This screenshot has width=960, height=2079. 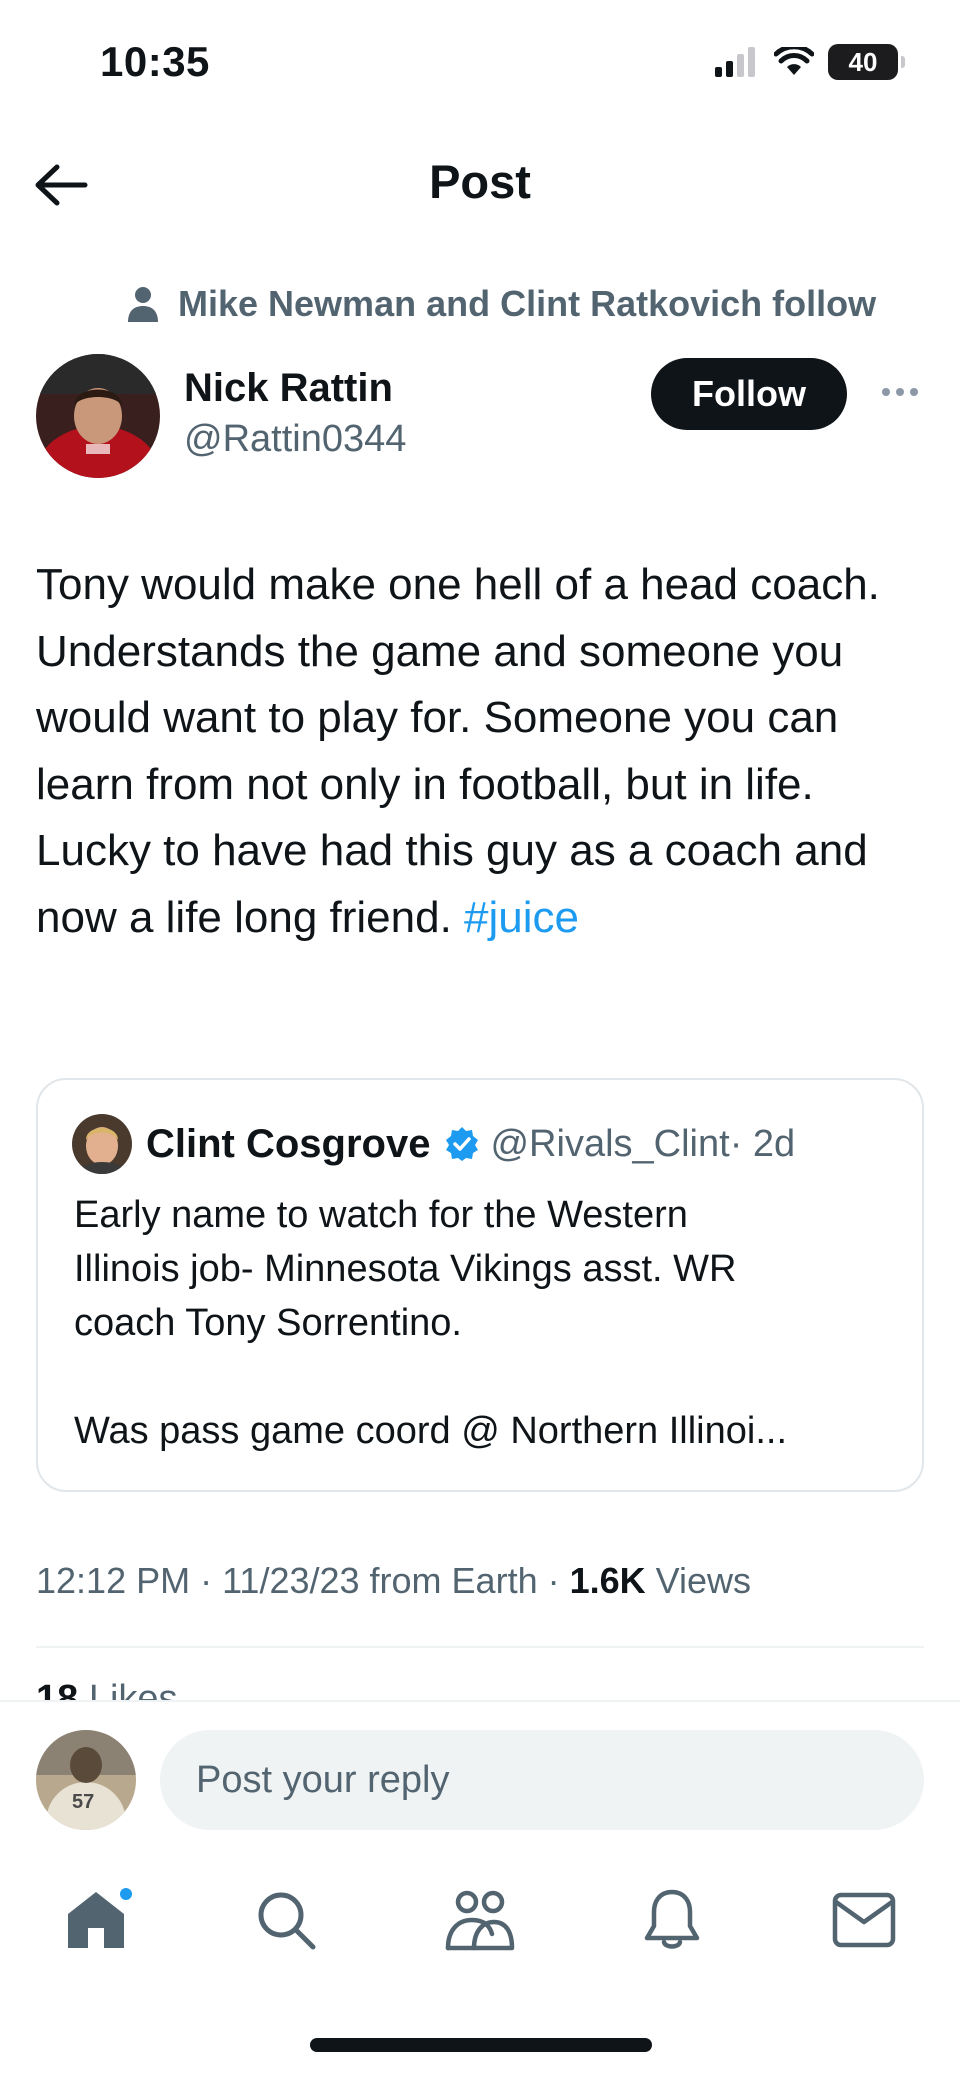 I want to click on status-time: 10:35, so click(x=155, y=61).